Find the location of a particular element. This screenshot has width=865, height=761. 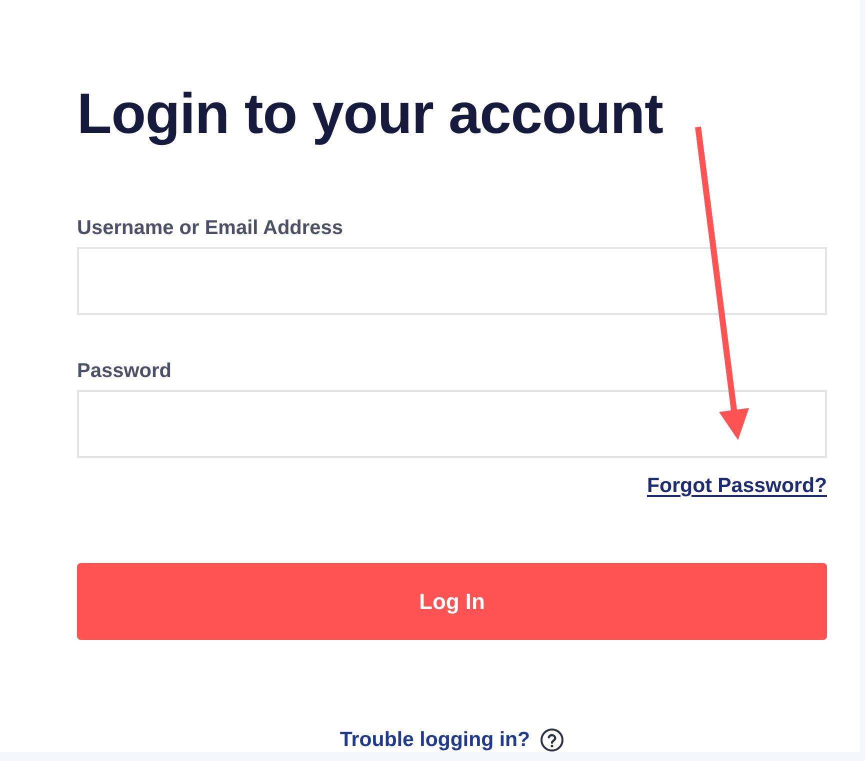

page-heading: Login to your account is located at coordinates (370, 114).